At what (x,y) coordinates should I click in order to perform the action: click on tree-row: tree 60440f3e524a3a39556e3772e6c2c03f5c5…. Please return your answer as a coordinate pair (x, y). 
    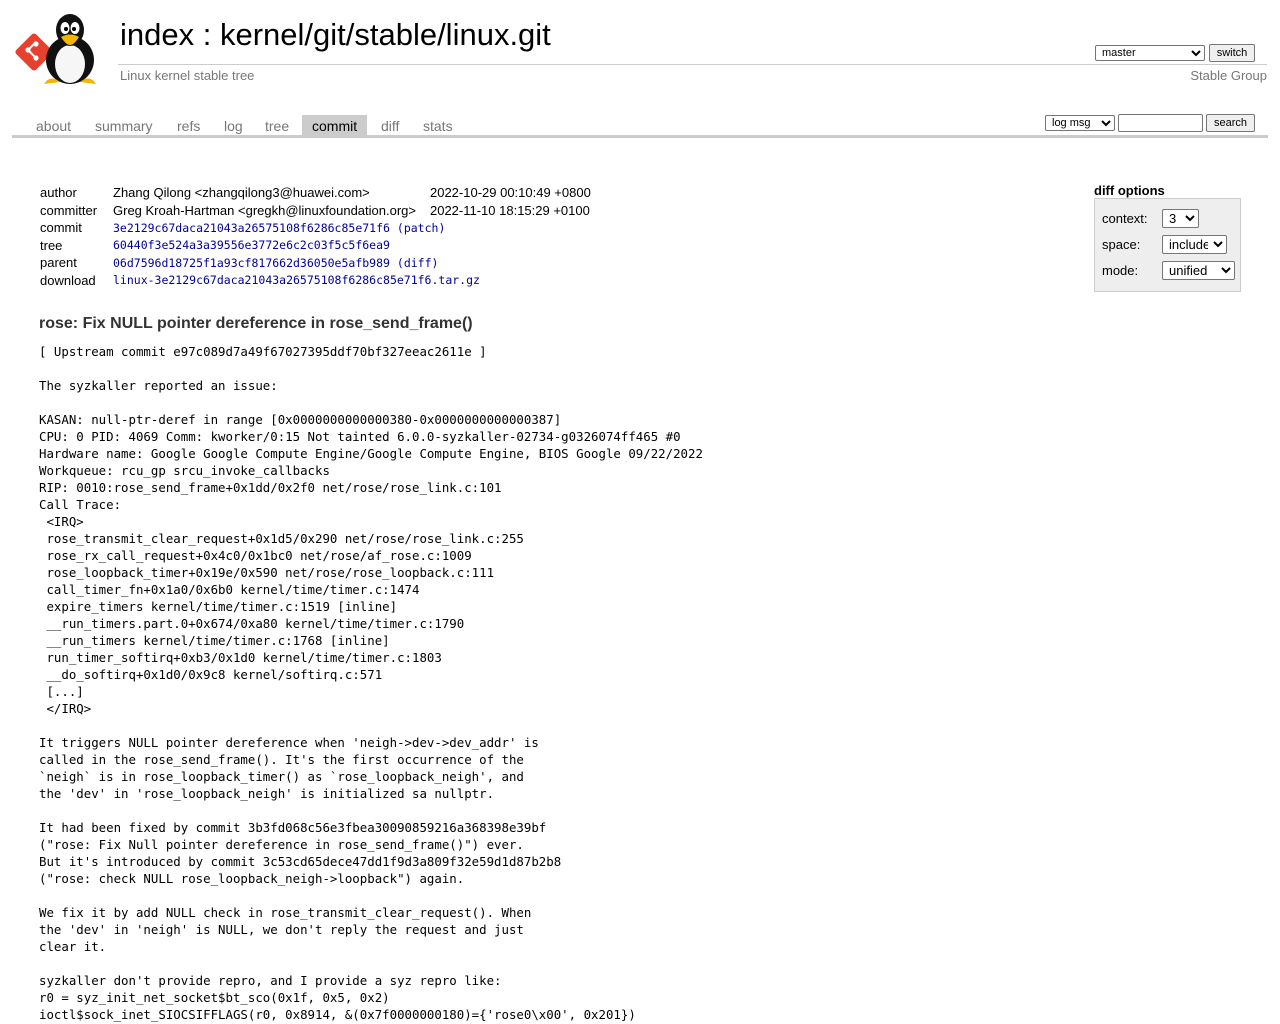
    Looking at the image, I should click on (315, 246).